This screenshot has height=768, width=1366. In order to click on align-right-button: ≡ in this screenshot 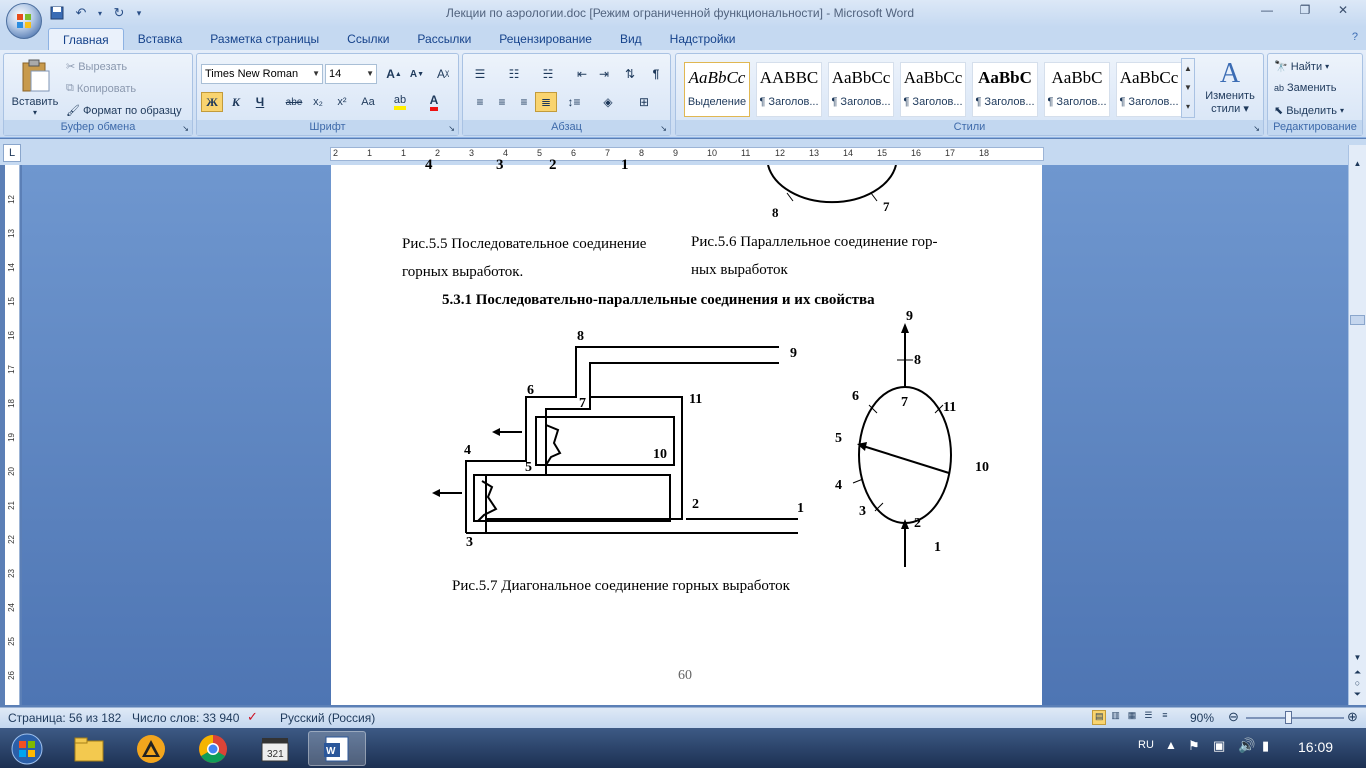, I will do `click(524, 102)`.